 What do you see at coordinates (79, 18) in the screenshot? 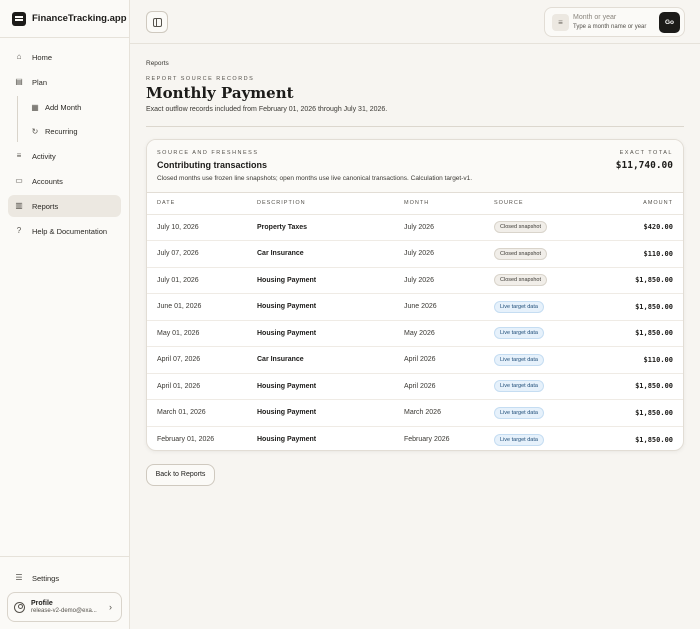
I see `app-name: FinanceTracking.app` at bounding box center [79, 18].